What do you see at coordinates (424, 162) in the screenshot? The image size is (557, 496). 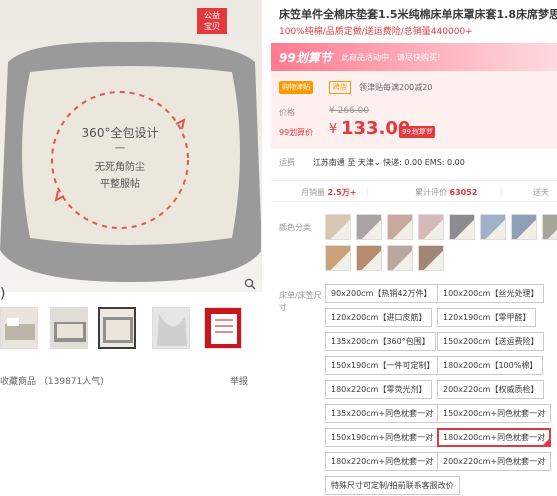 I see `shipping-detail: 快递: 0.00 EMS: 0.00` at bounding box center [424, 162].